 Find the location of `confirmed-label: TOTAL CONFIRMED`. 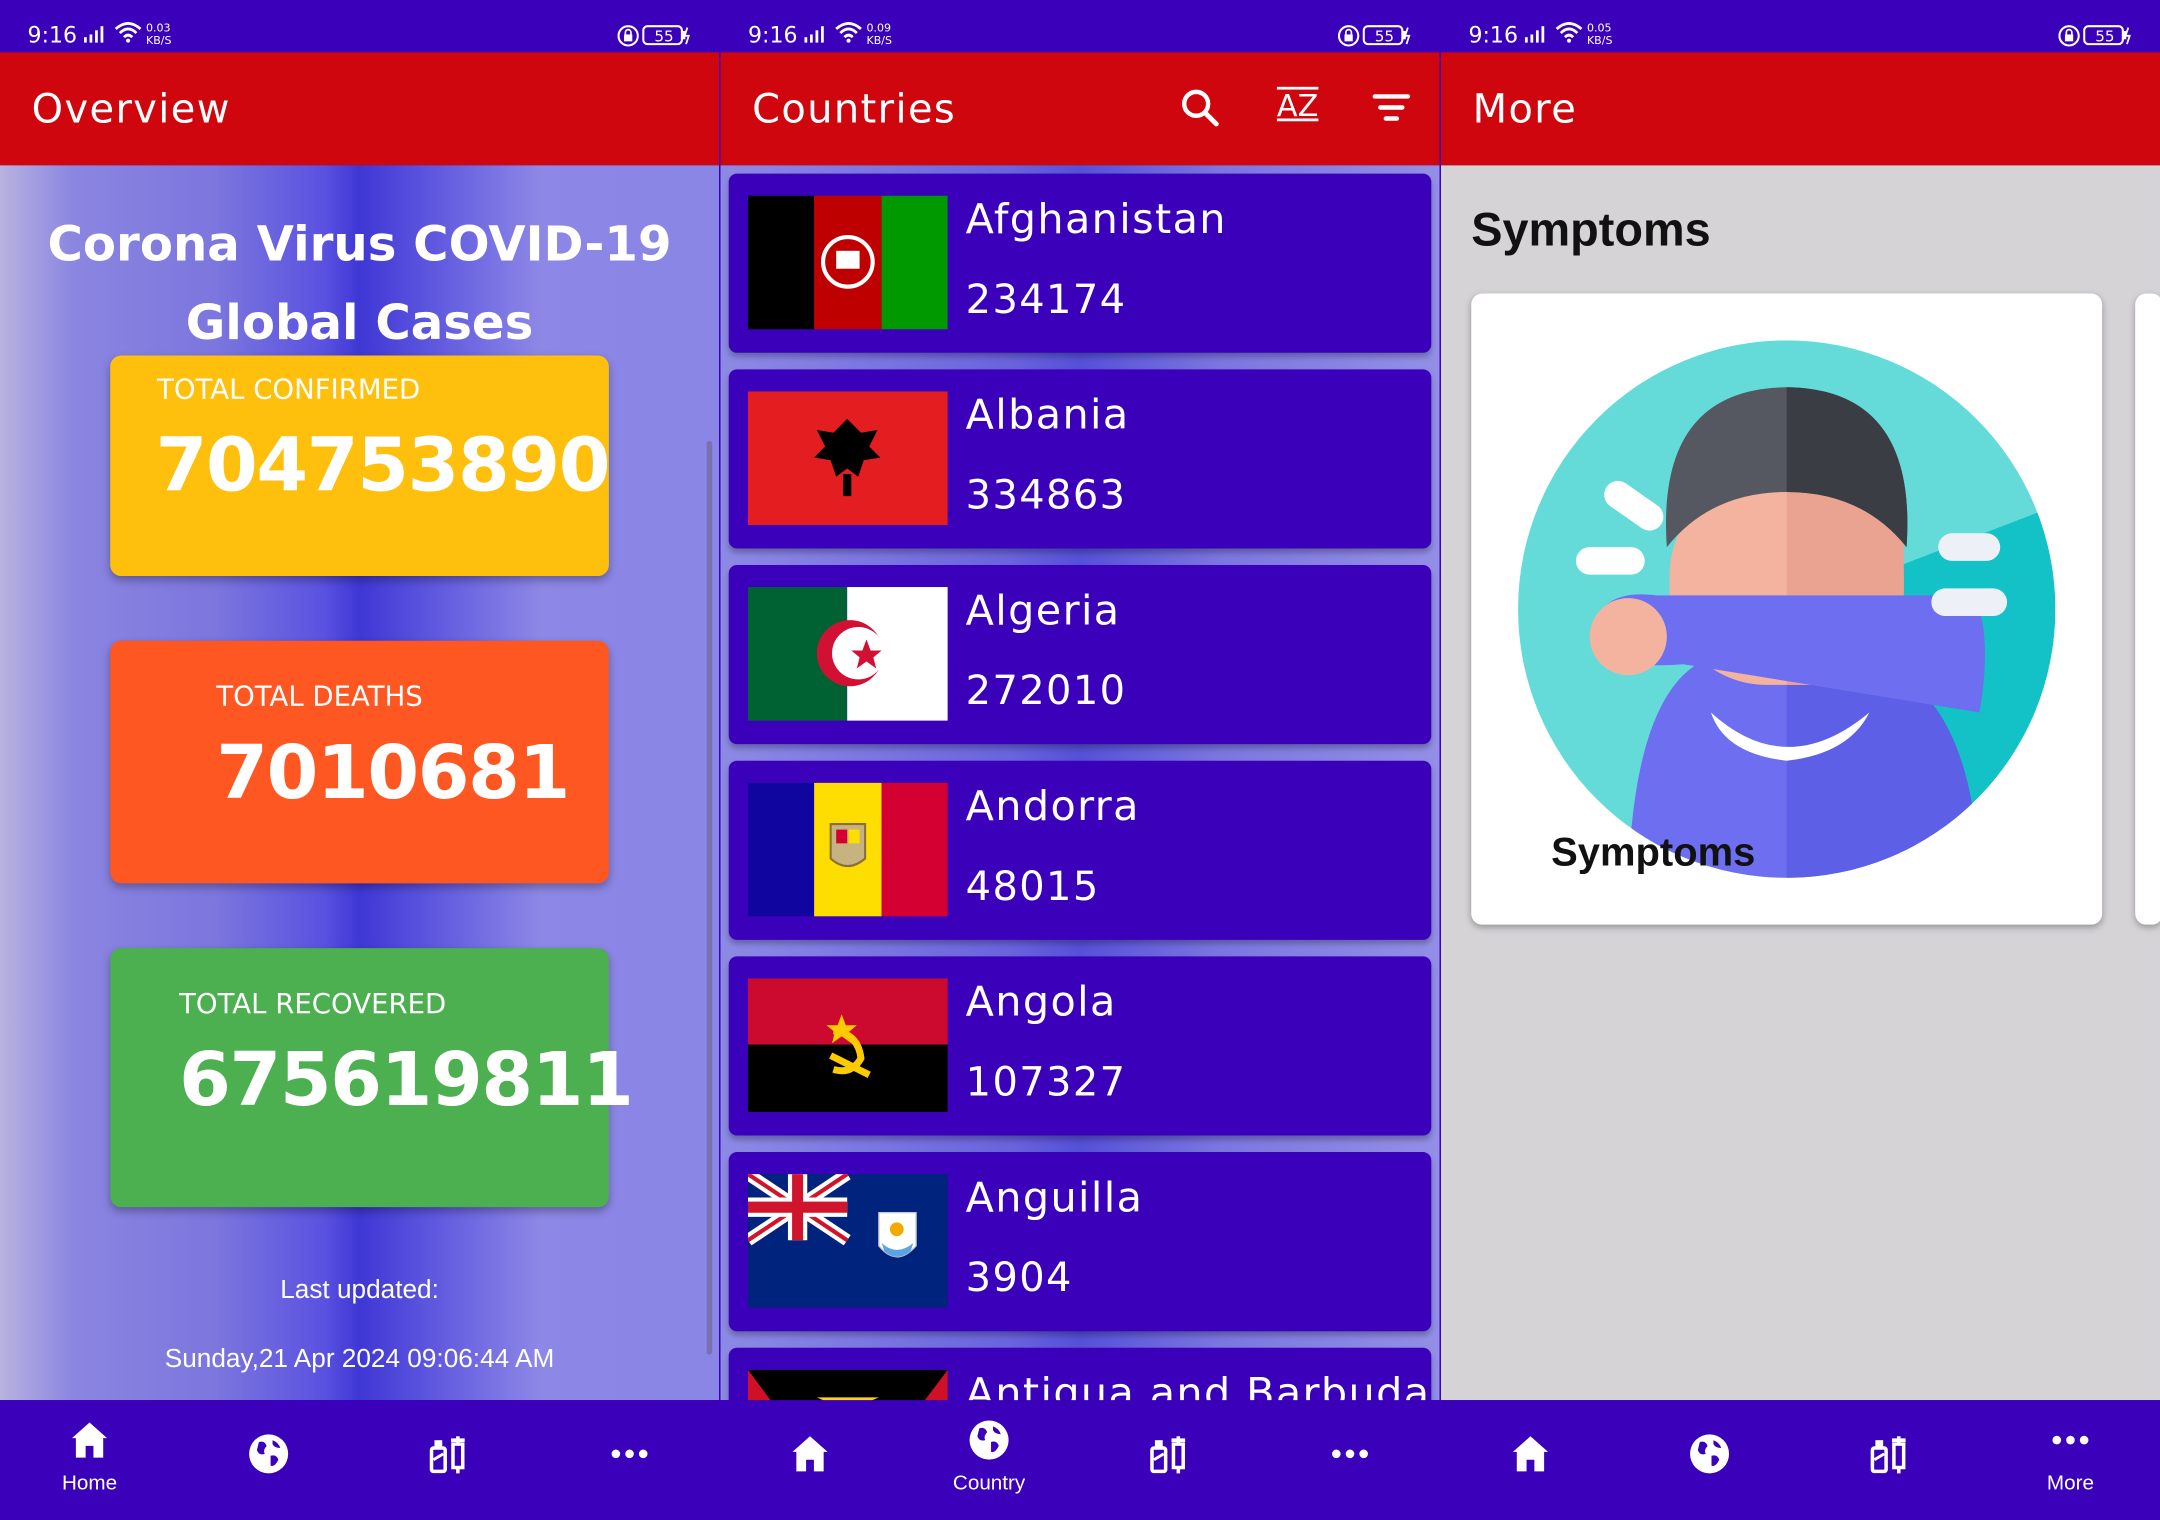

confirmed-label: TOTAL CONFIRMED is located at coordinates (289, 389).